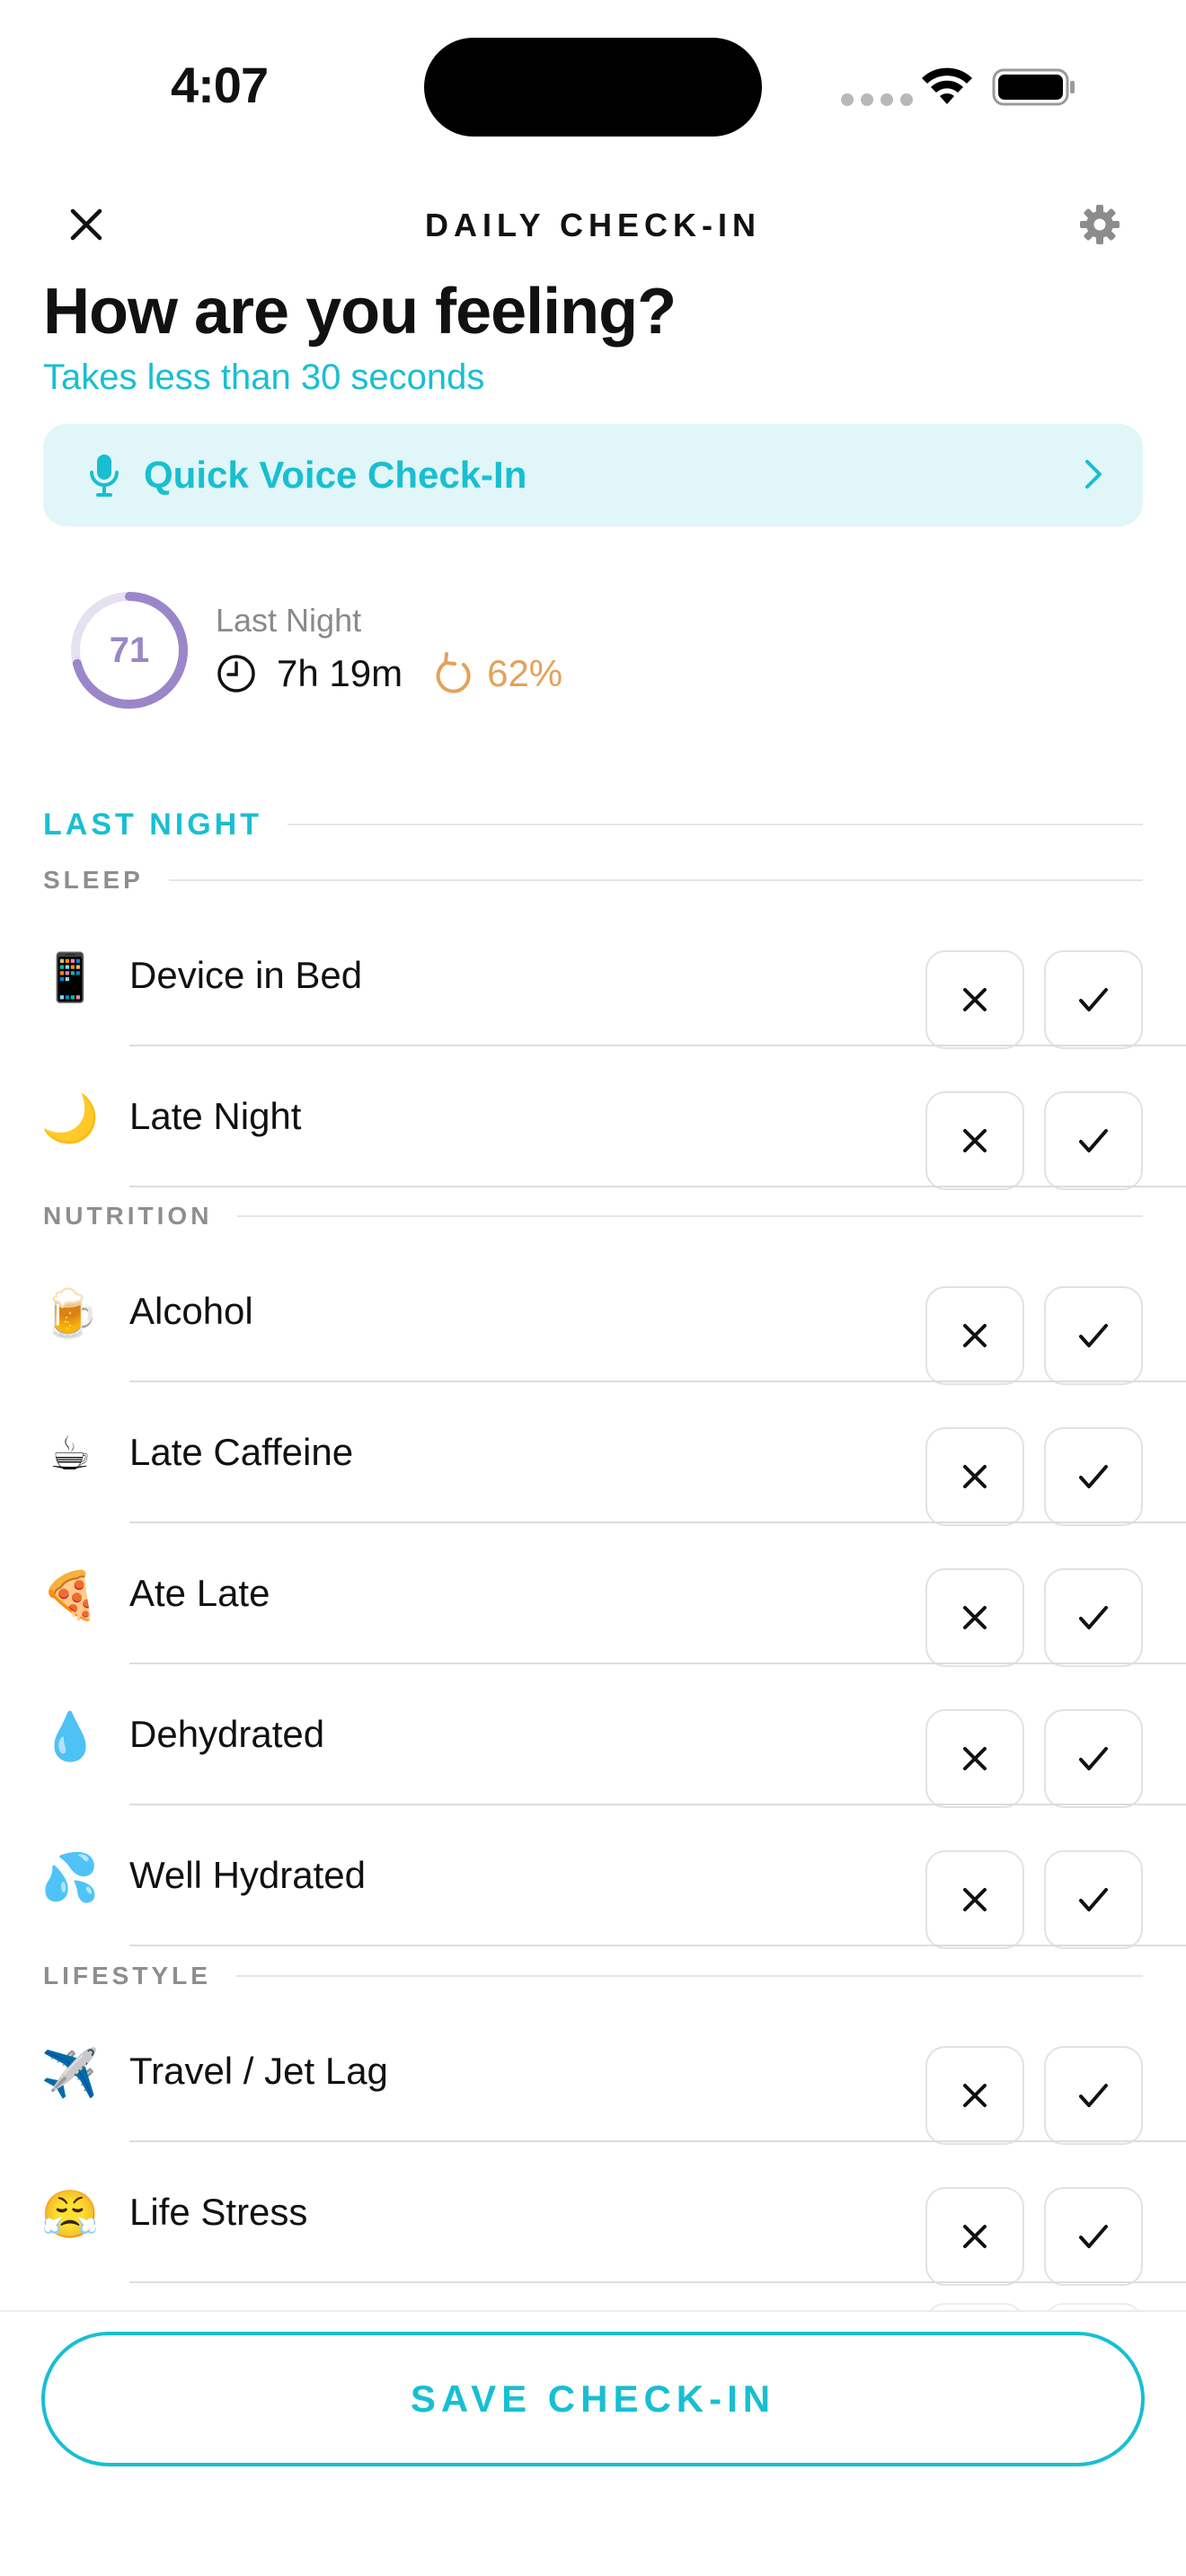 Image resolution: width=1186 pixels, height=2576 pixels. Describe the element at coordinates (877, 99) in the screenshot. I see `cellular-signal-icon` at that location.